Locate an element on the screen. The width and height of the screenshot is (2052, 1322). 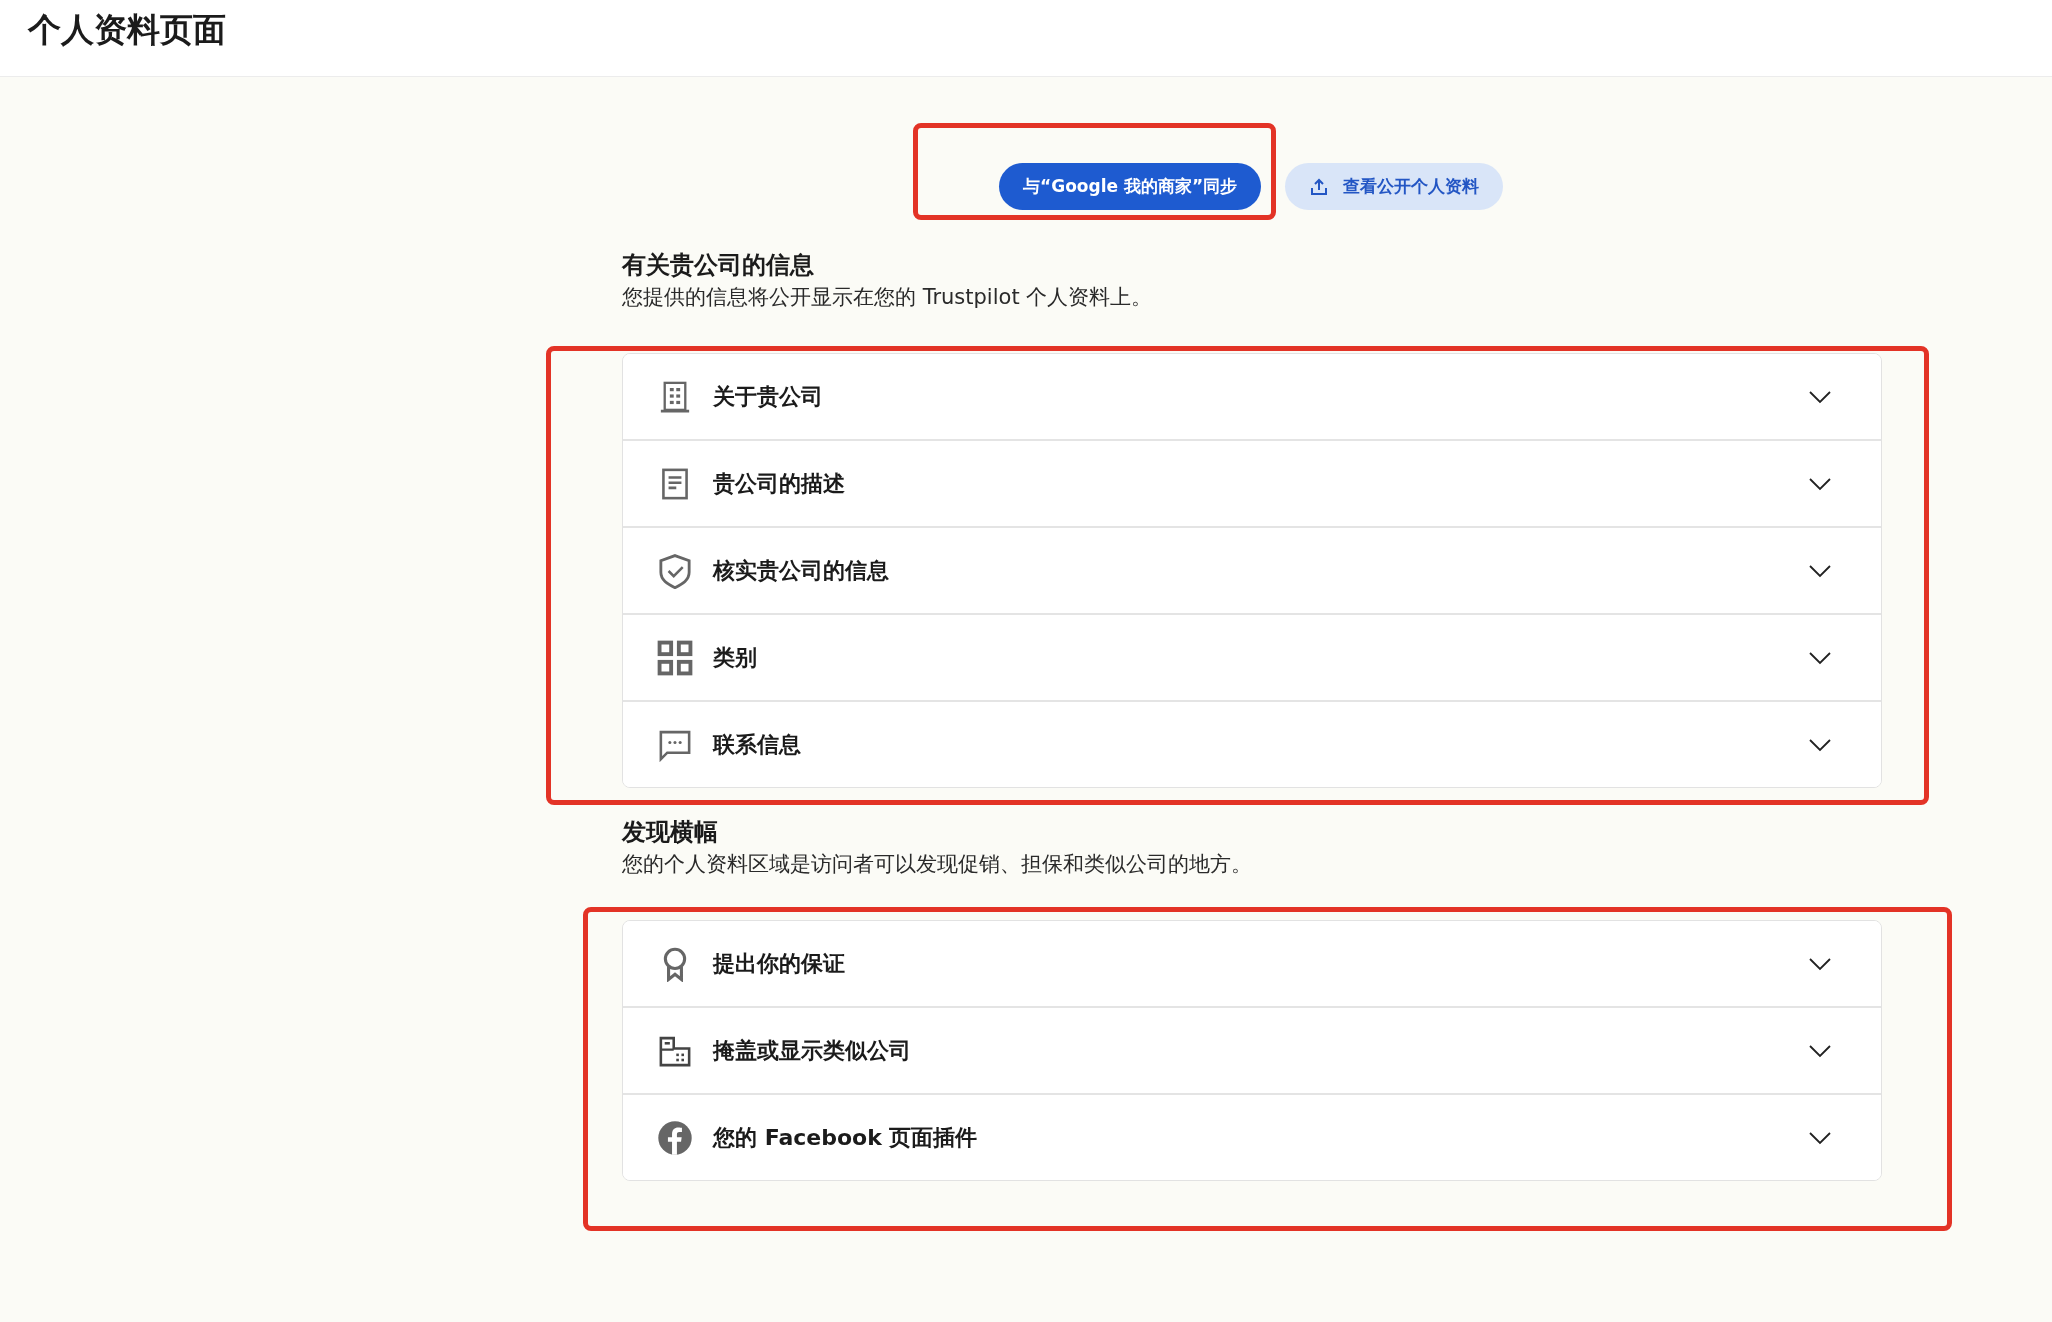
row-label: 您的 Facebook 页面插件 is located at coordinates (846, 1137).